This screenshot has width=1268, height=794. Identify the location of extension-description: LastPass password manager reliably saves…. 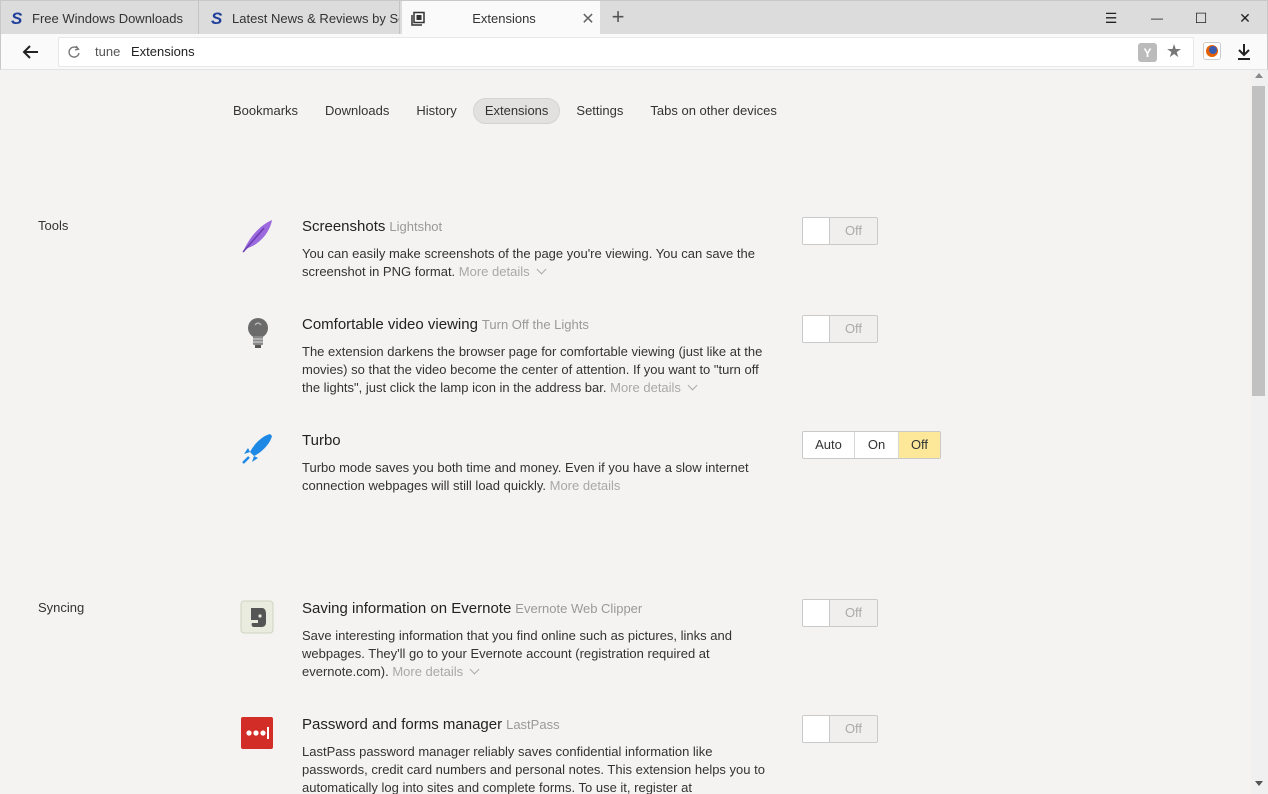
(537, 768).